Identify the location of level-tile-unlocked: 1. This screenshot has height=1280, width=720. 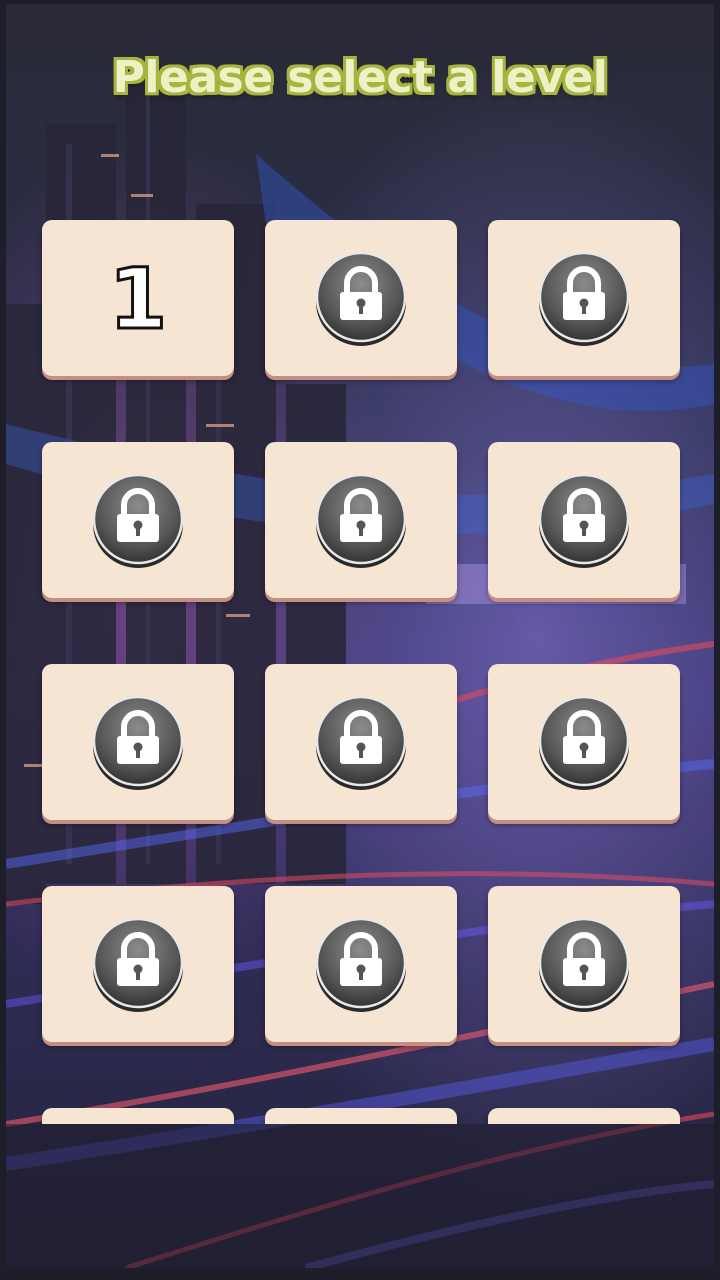
(138, 298).